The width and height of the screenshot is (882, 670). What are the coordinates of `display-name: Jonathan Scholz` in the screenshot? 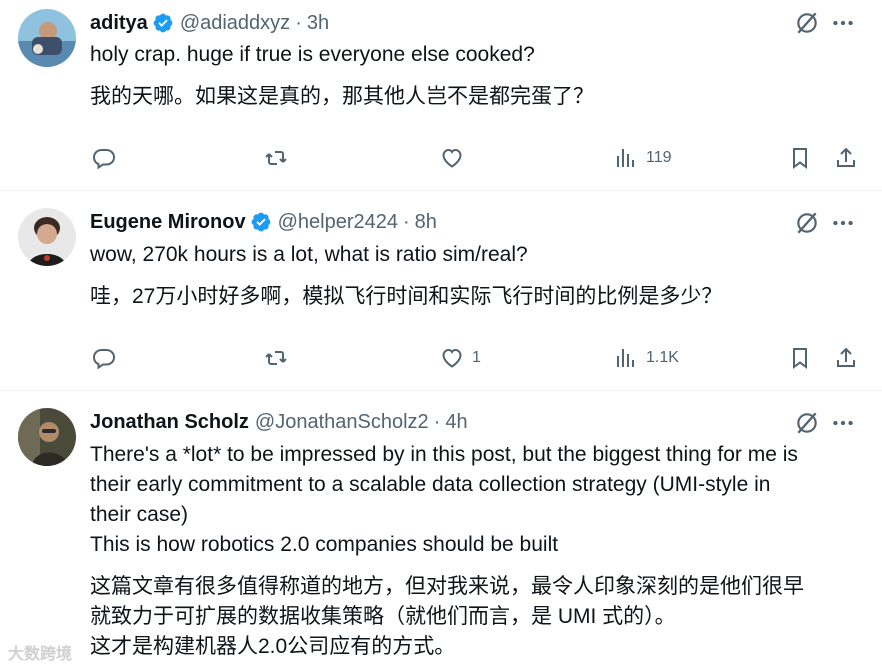 It's located at (169, 422).